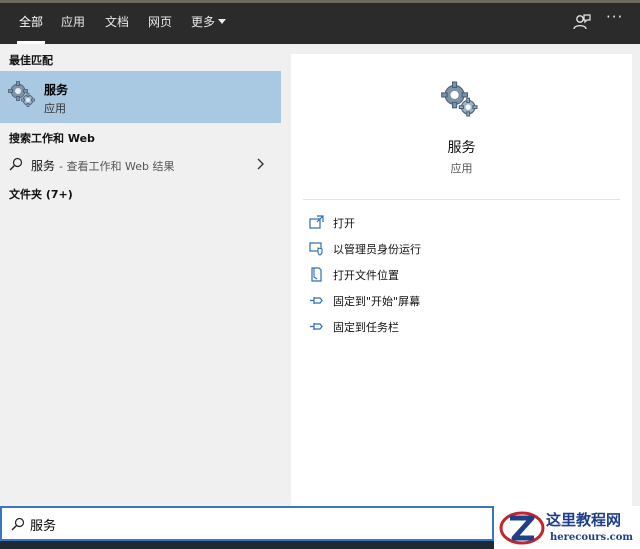  What do you see at coordinates (222, 21) in the screenshot?
I see `chevron-down-icon` at bounding box center [222, 21].